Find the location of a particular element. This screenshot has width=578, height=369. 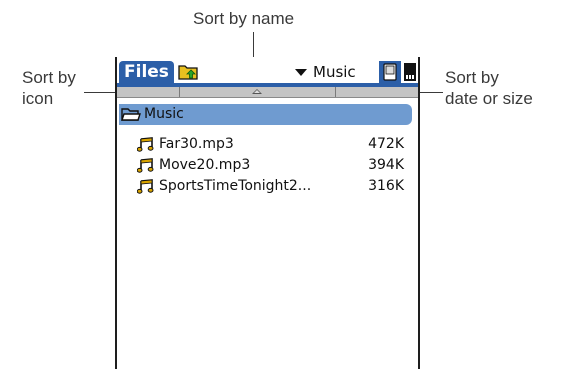

file-row: SportsTimeTonight2... 316K is located at coordinates (274, 186).